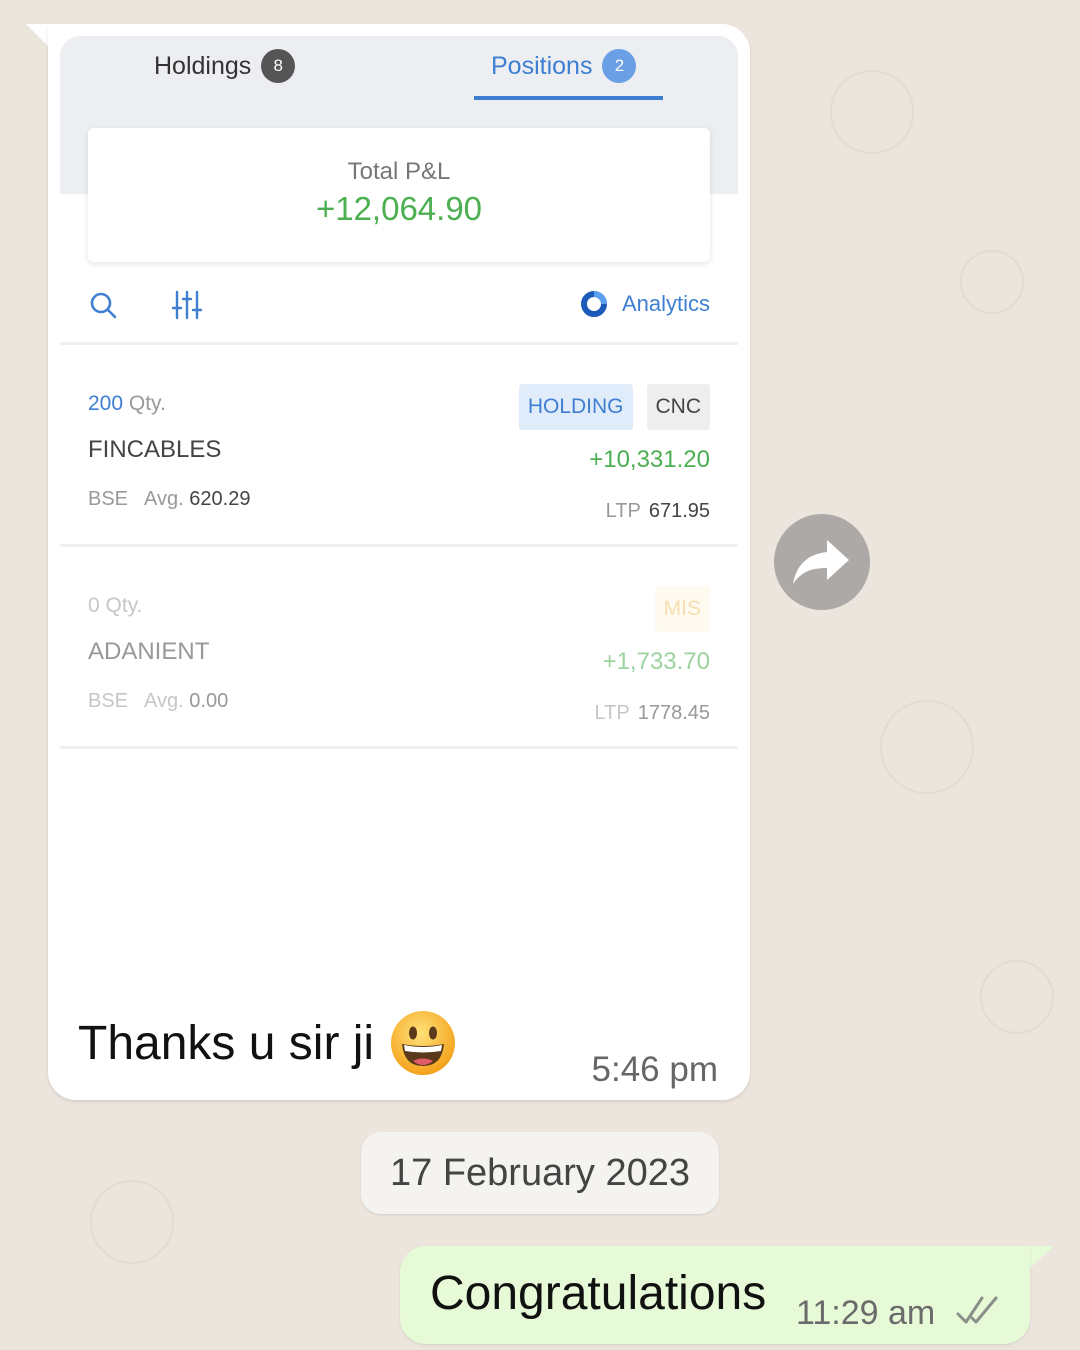 The image size is (1080, 1350). I want to click on date-separator: 17 February 2023, so click(540, 1173).